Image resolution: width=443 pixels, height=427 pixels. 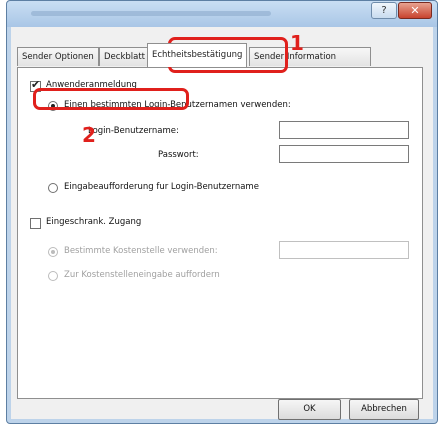 What do you see at coordinates (111, 99) in the screenshot?
I see `checkbox-highlight-box` at bounding box center [111, 99].